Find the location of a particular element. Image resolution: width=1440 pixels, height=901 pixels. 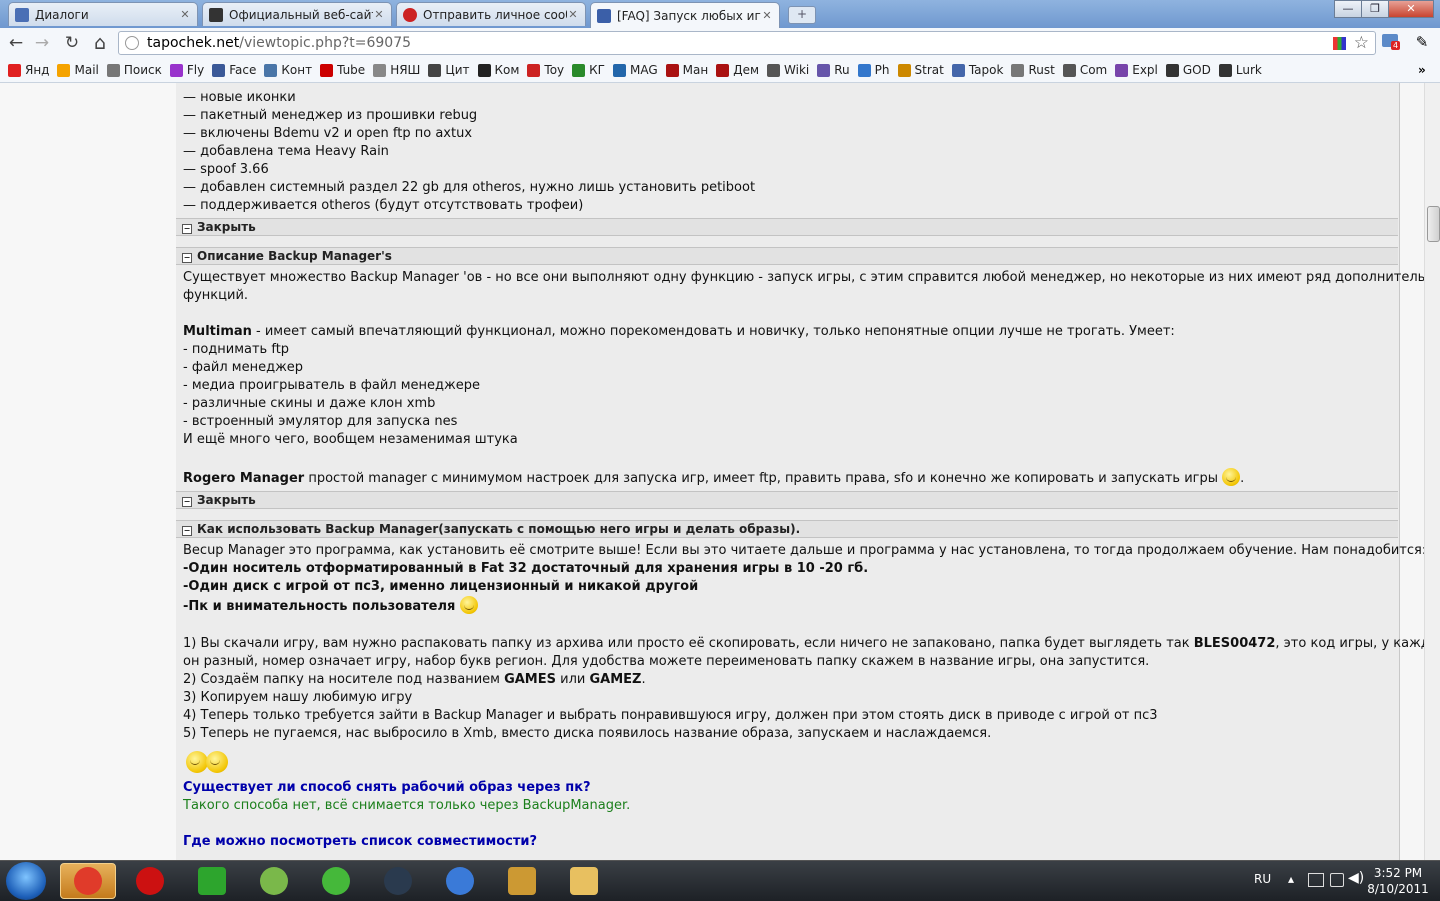

list-item: - различные скины и даже клон xmb is located at coordinates (309, 403).